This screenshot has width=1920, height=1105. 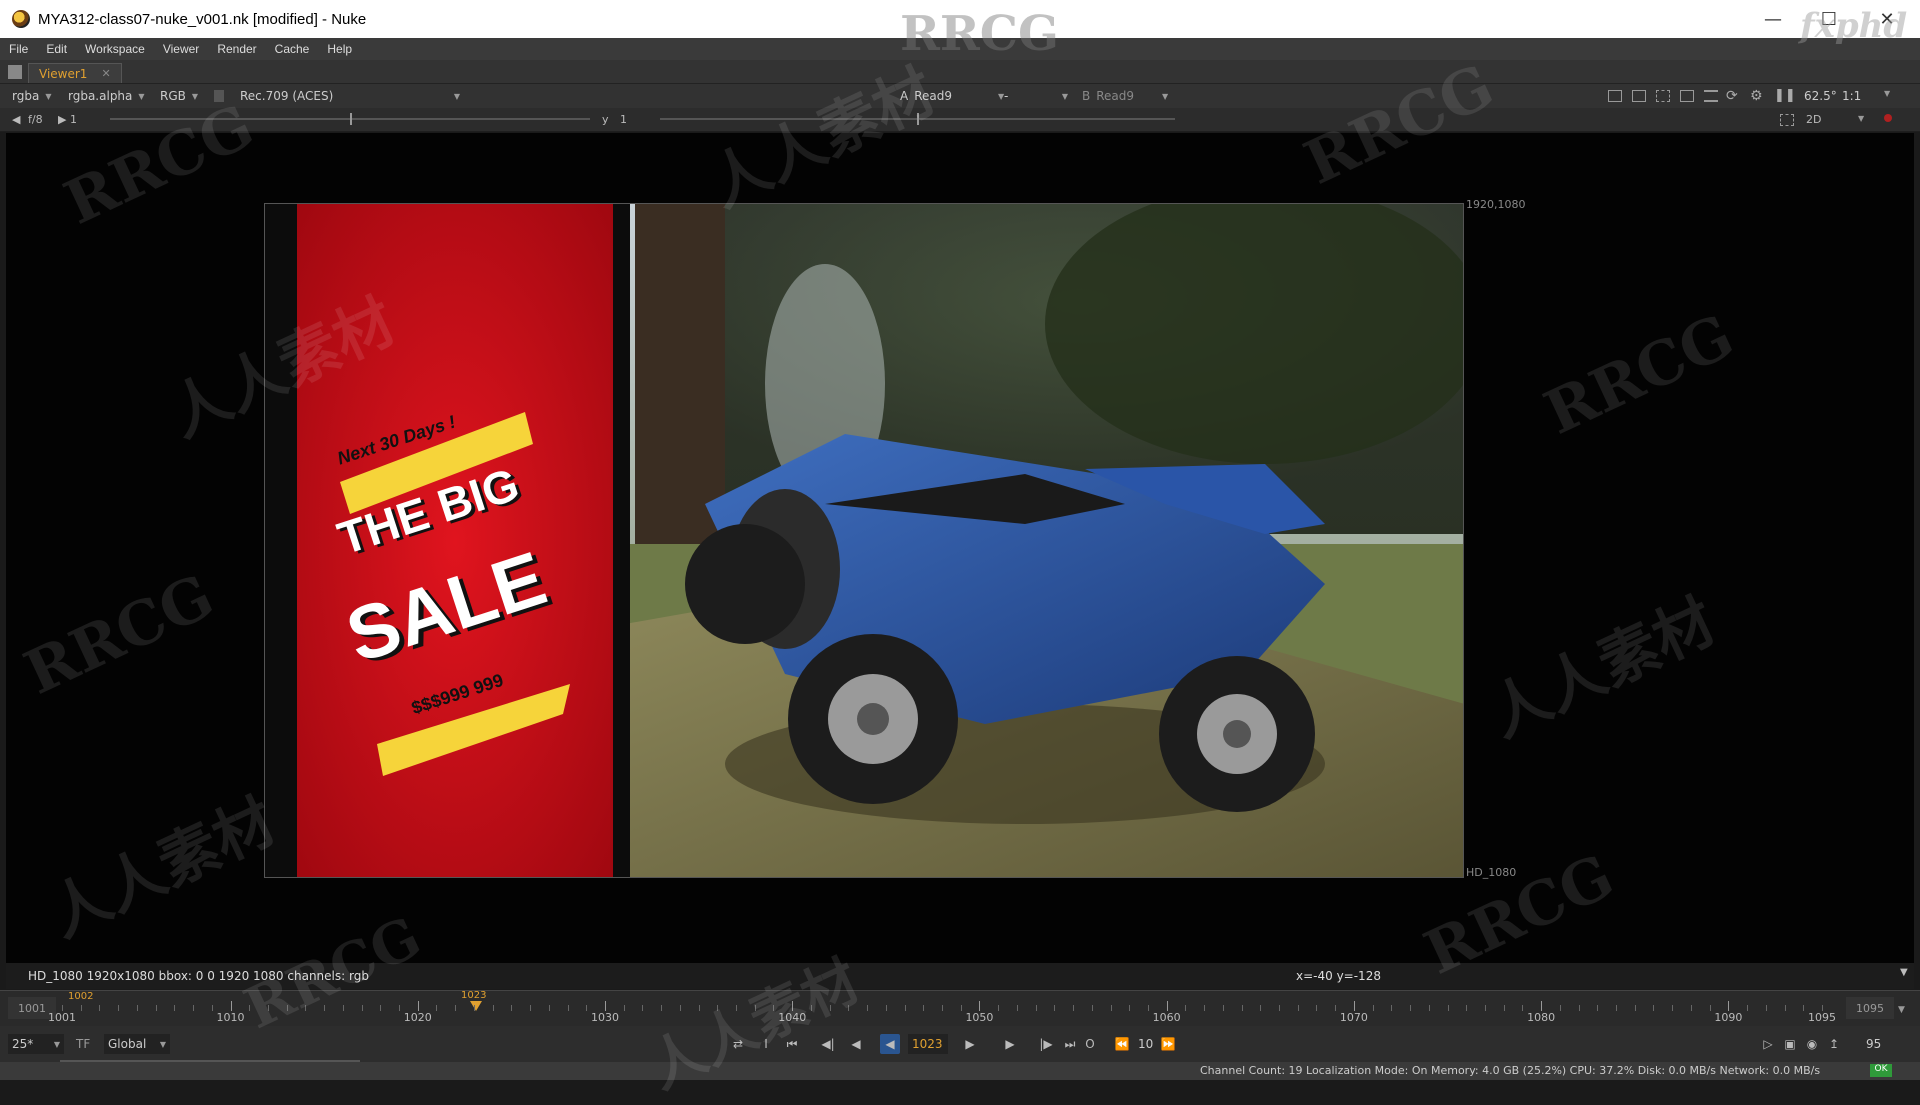 What do you see at coordinates (738, 1044) in the screenshot?
I see `loop-mode-icon: ⇄` at bounding box center [738, 1044].